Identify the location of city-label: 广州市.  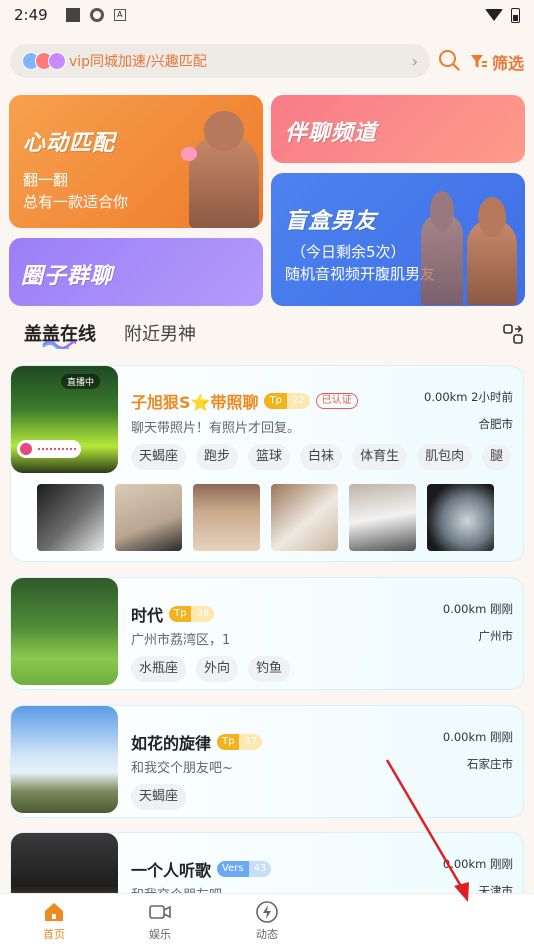
(496, 636).